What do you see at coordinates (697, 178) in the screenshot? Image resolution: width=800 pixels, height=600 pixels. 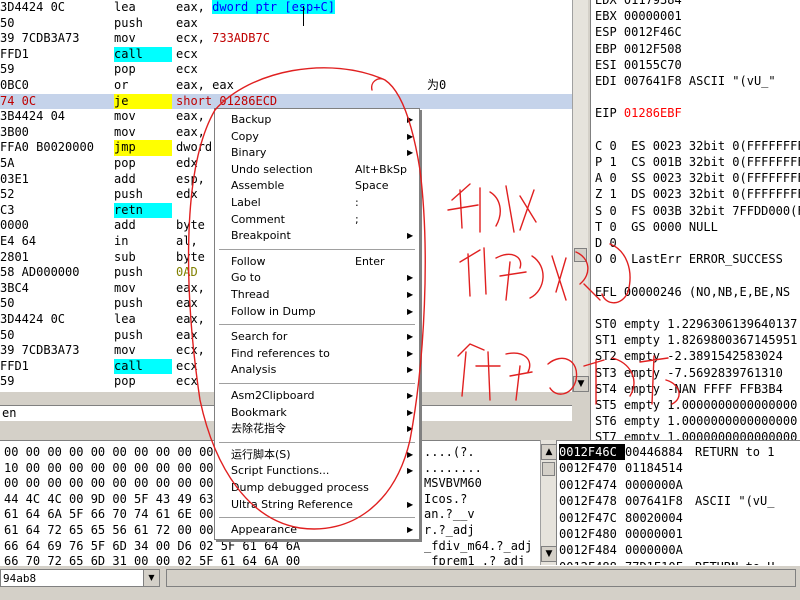 I see `register-line: A 0 SS 0023 32bit 0(FFFFFFFF)` at bounding box center [697, 178].